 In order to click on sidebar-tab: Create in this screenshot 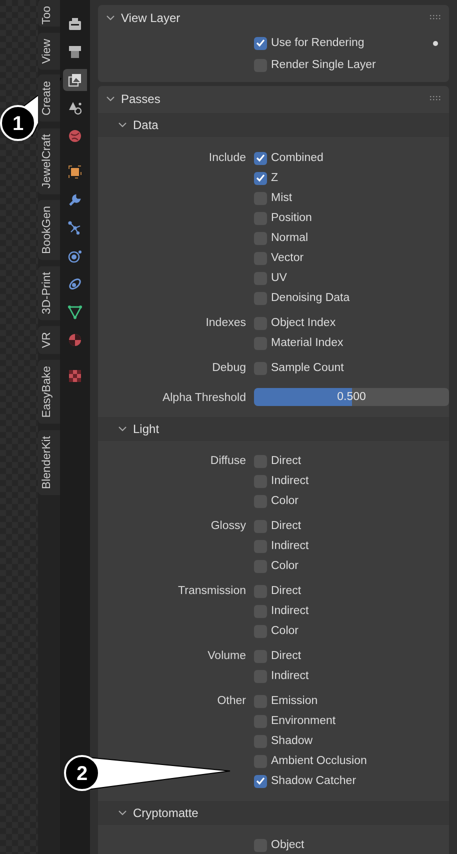, I will do `click(49, 98)`.